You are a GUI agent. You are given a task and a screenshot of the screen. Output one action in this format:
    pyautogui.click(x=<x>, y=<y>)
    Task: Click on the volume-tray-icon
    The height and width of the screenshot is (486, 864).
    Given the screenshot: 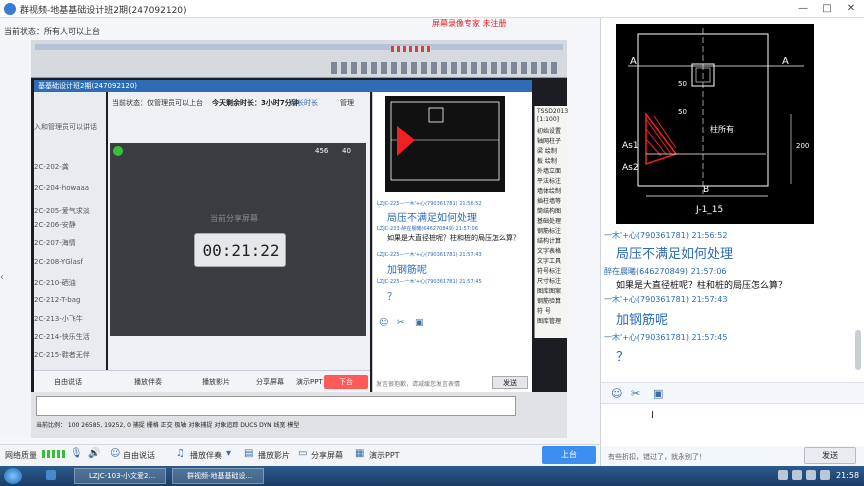 What is the action you would take?
    pyautogui.click(x=825, y=475)
    